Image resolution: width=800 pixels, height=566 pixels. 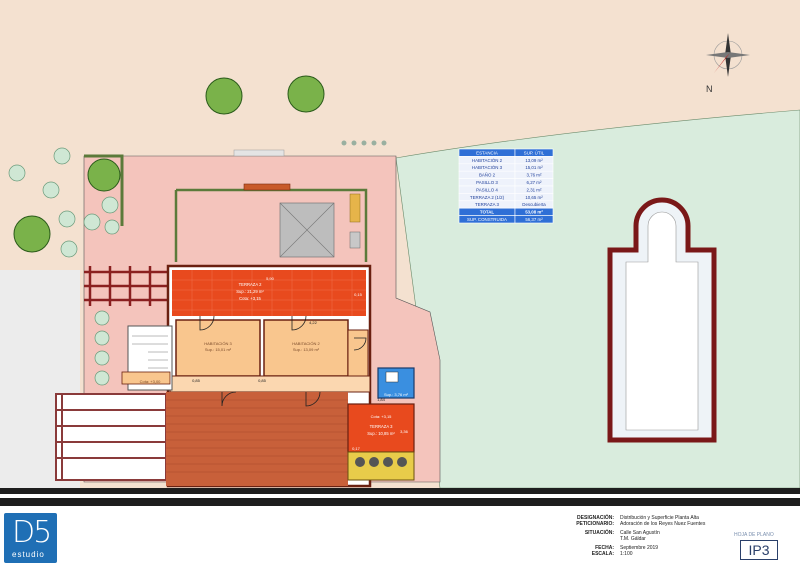 I want to click on logo-mark: D5, so click(x=32, y=532).